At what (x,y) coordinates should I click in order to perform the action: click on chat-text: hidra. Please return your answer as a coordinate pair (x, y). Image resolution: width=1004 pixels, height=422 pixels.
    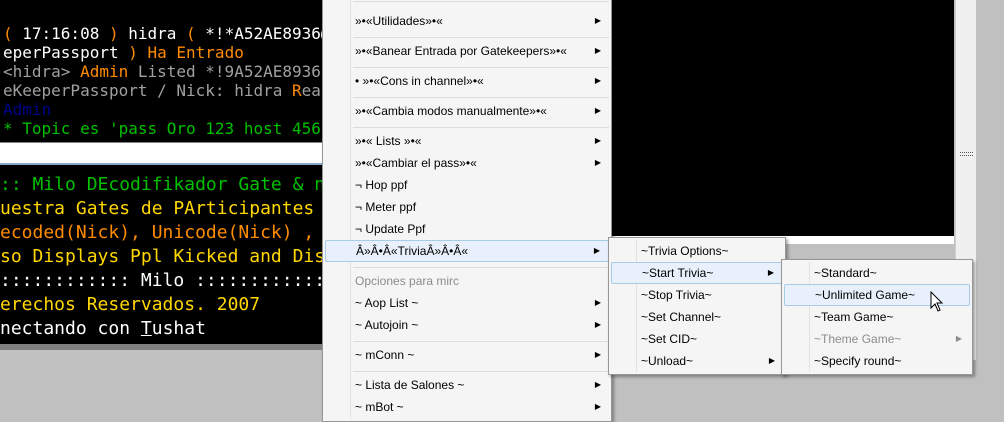
    Looking at the image, I should click on (157, 33).